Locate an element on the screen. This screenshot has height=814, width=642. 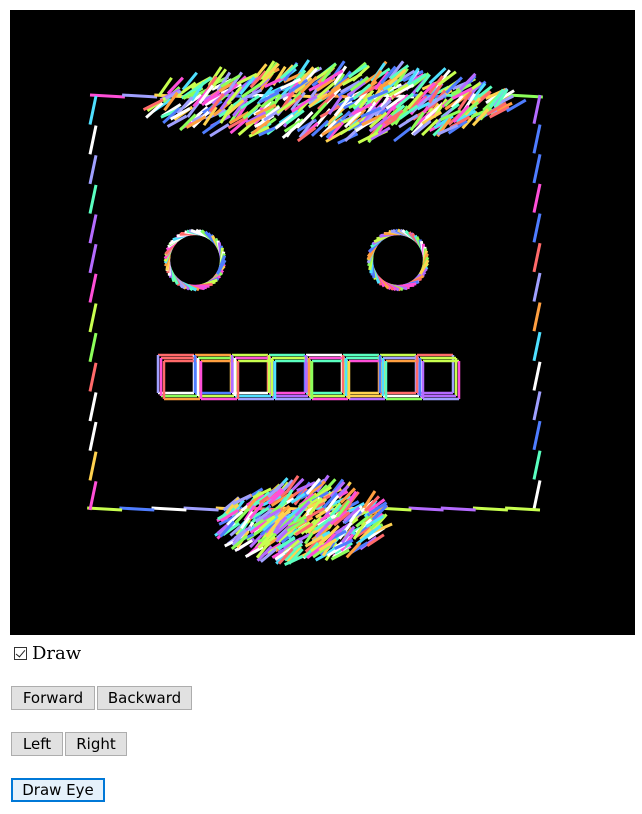
forward-button: Forward is located at coordinates (53, 698).